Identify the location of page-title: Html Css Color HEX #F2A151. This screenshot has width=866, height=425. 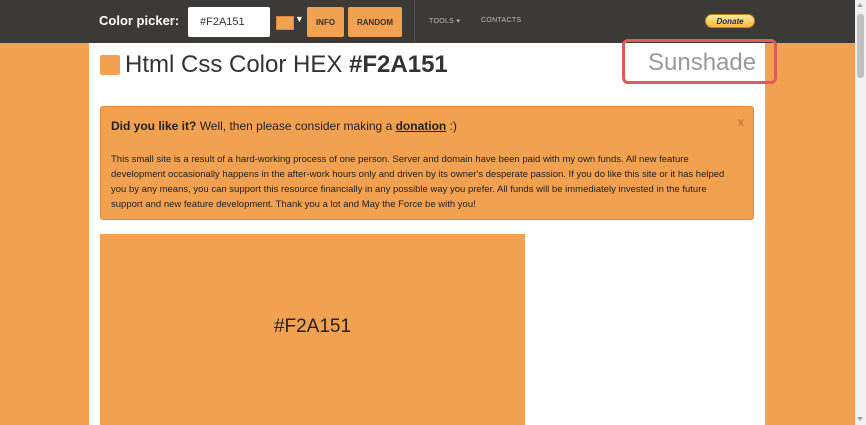
(286, 65).